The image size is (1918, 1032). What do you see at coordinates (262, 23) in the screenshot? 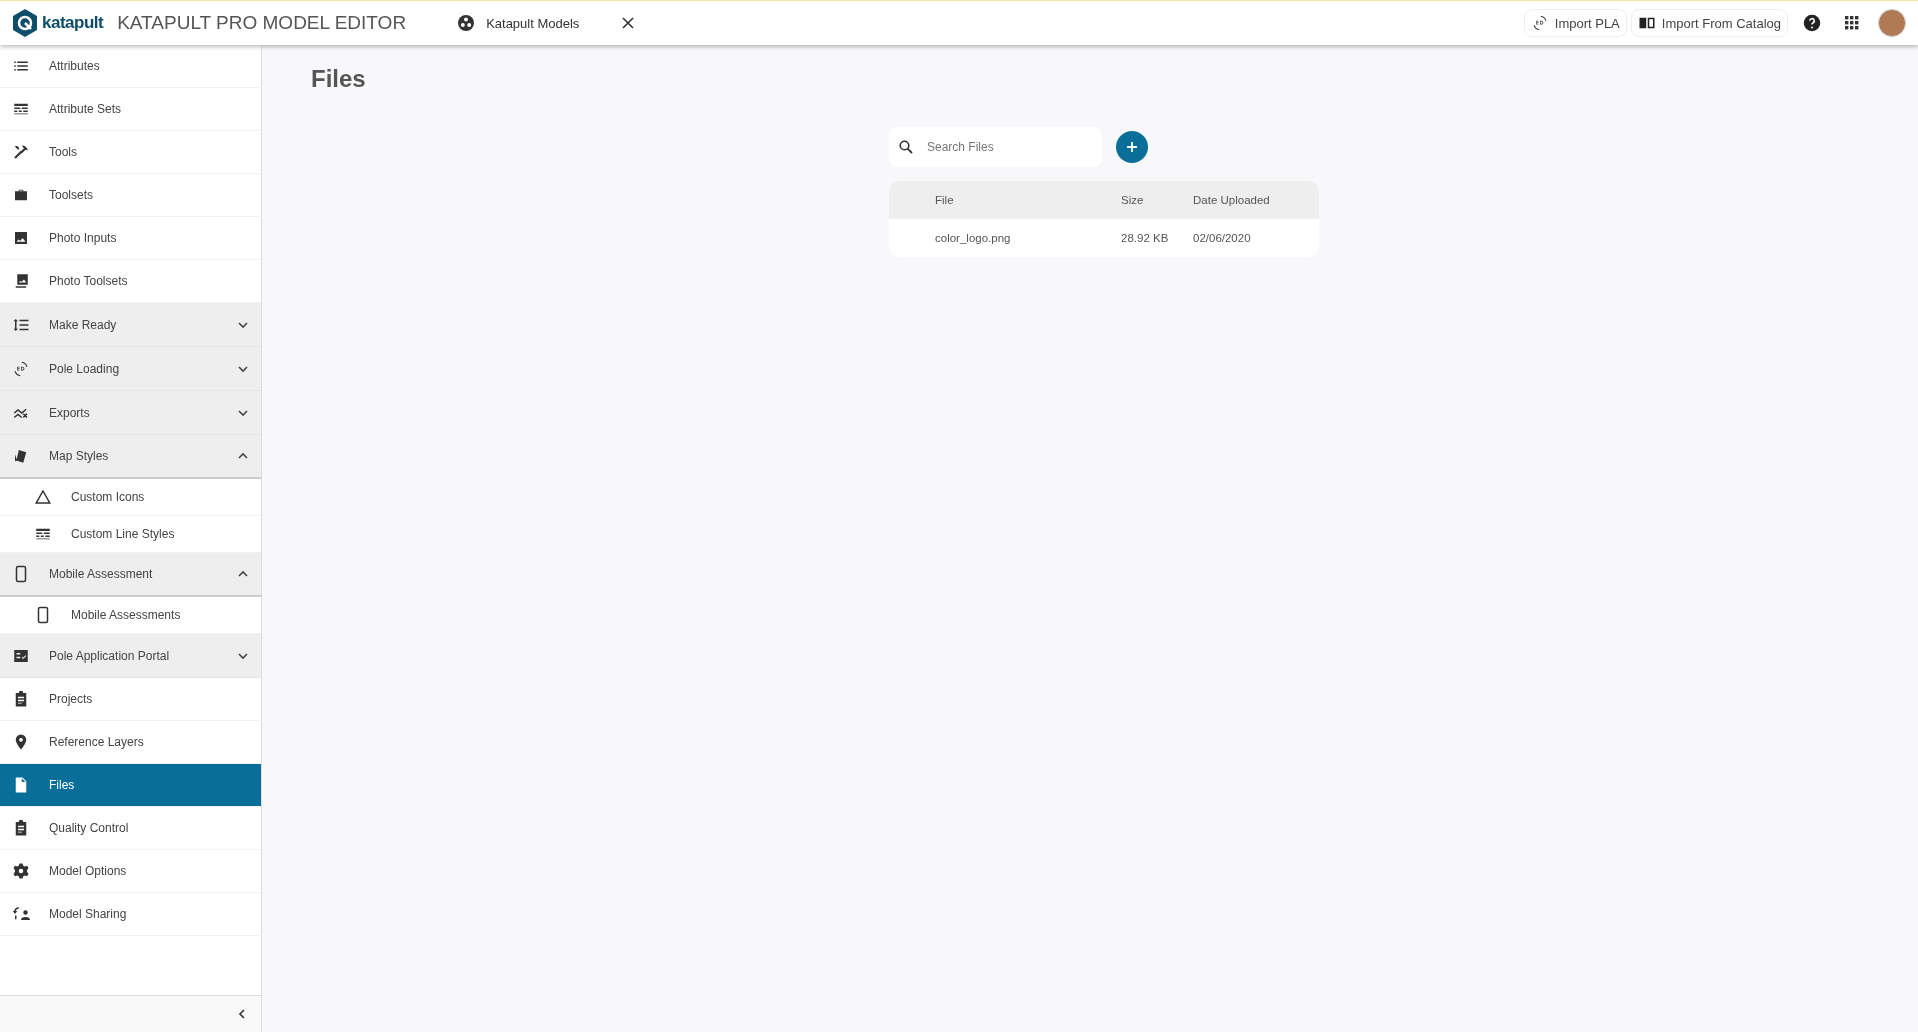
I see `app-title: KATAPULT PRO MODEL EDITOR` at bounding box center [262, 23].